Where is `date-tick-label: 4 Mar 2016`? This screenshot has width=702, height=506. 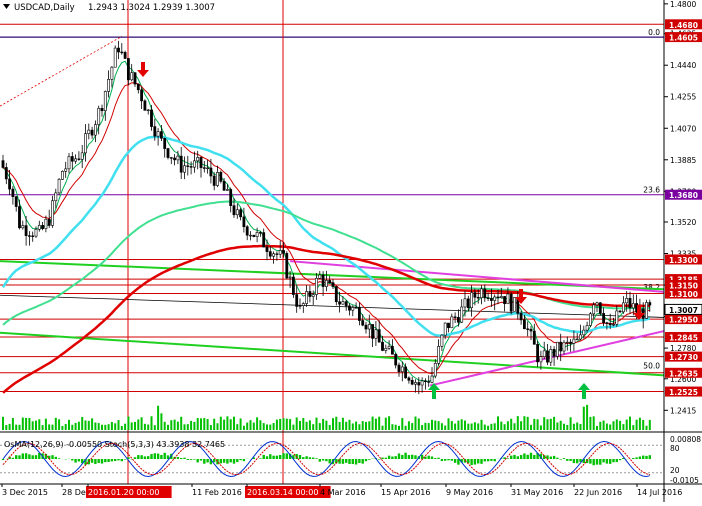
date-tick-label: 4 Mar 2016 is located at coordinates (343, 492).